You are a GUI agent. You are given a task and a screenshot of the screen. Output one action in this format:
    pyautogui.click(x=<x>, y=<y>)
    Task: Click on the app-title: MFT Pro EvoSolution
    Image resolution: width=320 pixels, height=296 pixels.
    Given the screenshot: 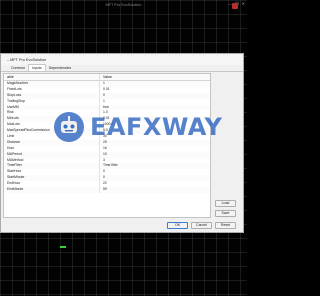 What is the action you would take?
    pyautogui.click(x=123, y=4)
    